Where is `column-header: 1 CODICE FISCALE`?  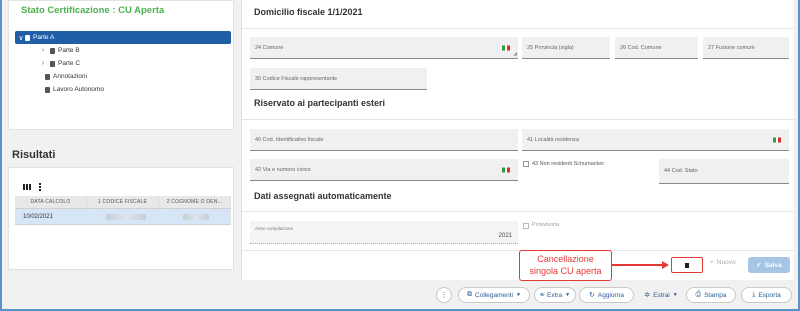 column-header: 1 CODICE FISCALE is located at coordinates (123, 202).